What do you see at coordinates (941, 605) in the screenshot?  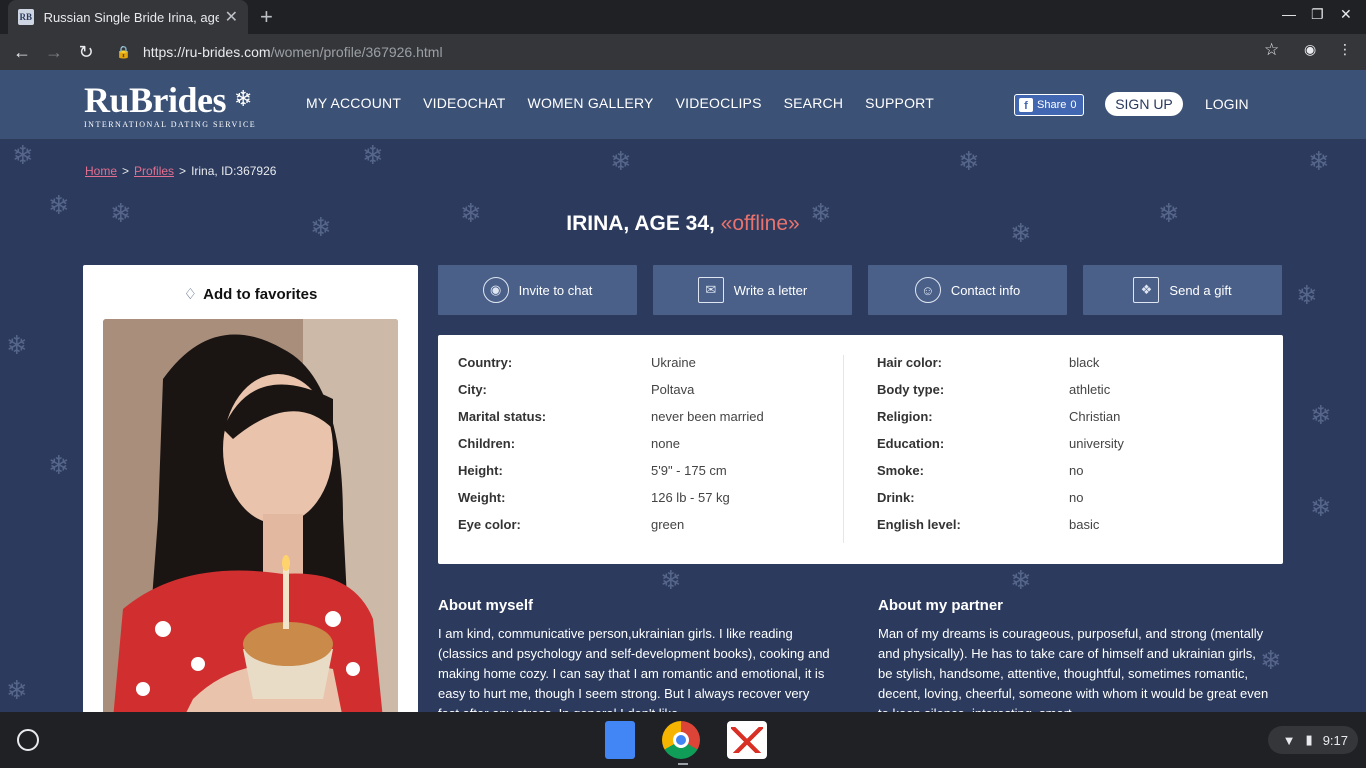 I see `about-partner-heading: About my partner` at bounding box center [941, 605].